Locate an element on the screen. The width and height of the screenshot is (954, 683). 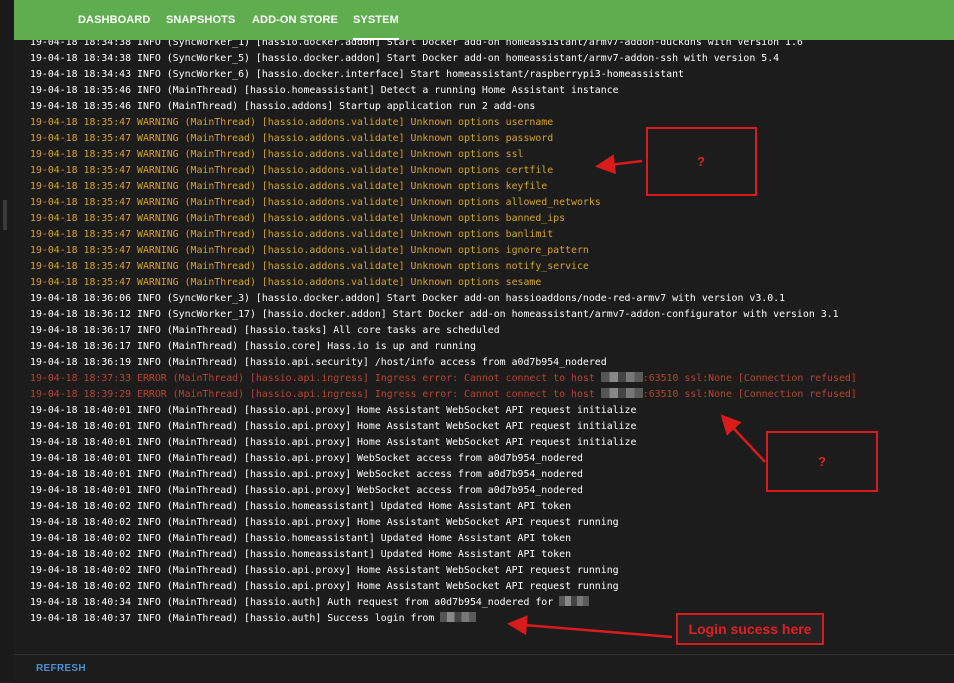
arrow-to-errors is located at coordinates (743, 438).